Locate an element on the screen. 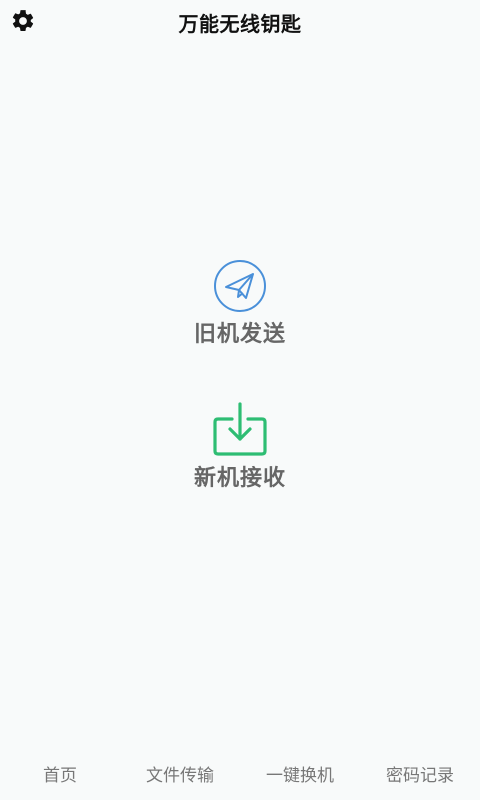 This screenshot has width=480, height=800. receive-new-device-button: 新机接收 is located at coordinates (240, 447).